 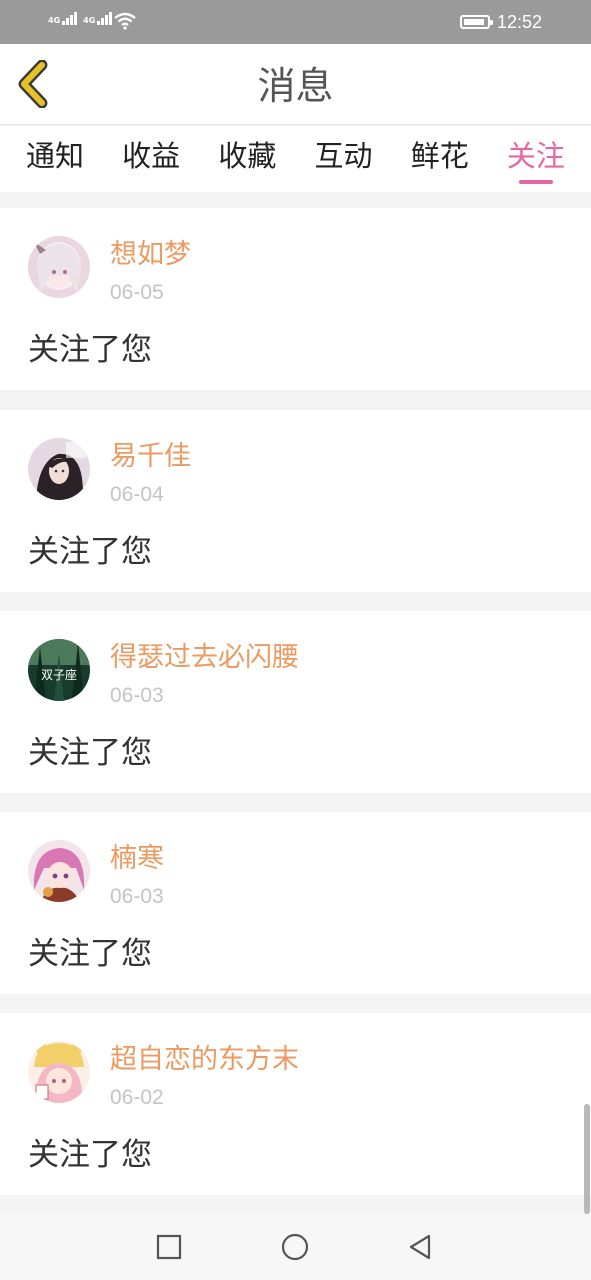 What do you see at coordinates (587, 1159) in the screenshot?
I see `scrollbar` at bounding box center [587, 1159].